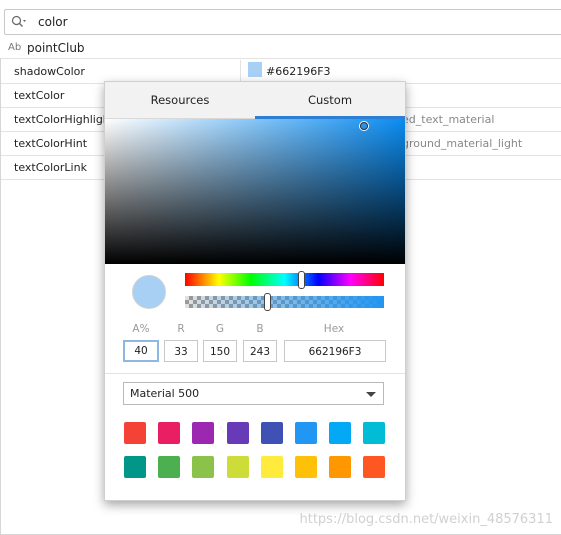  Describe the element at coordinates (371, 394) in the screenshot. I see `chevron-down-icon` at that location.